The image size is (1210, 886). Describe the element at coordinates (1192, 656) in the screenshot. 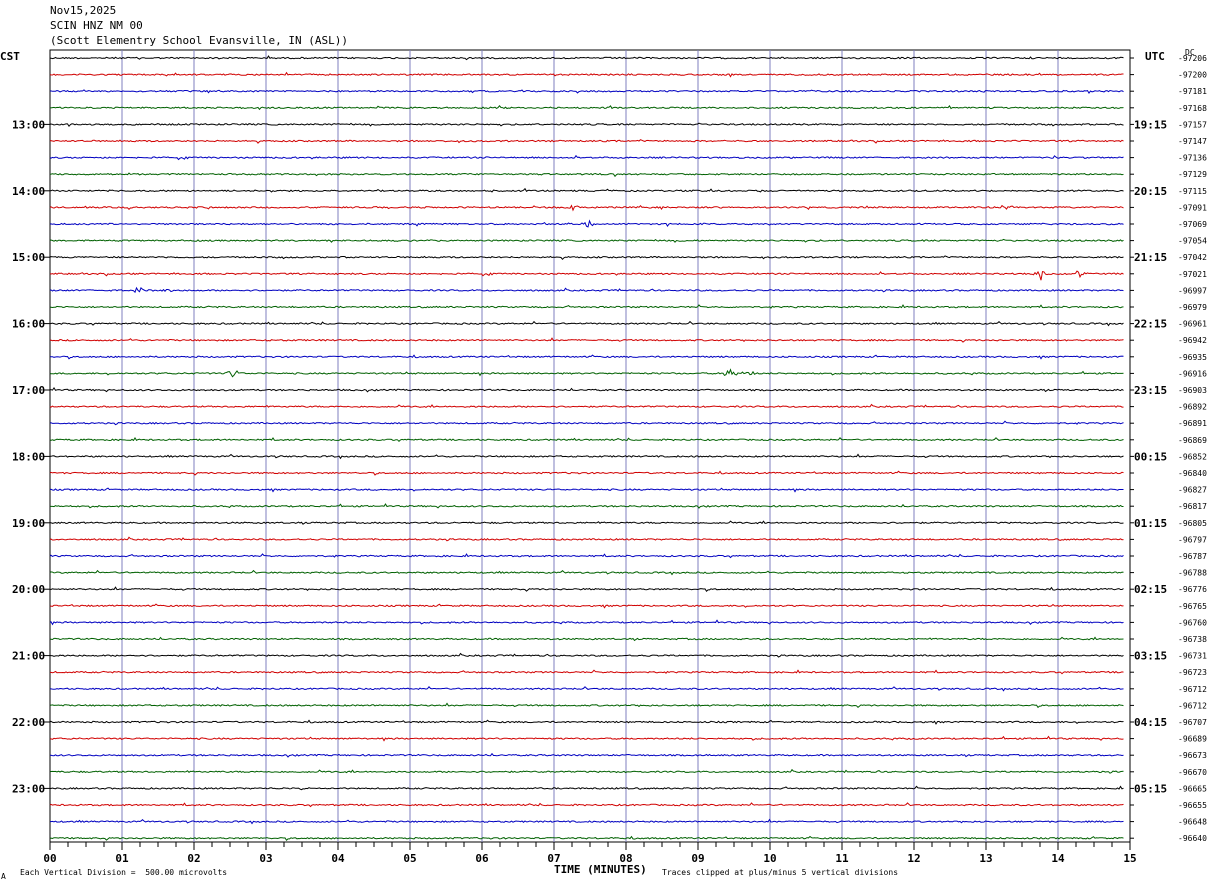

I see `dc-offset-label: -96731` at that location.